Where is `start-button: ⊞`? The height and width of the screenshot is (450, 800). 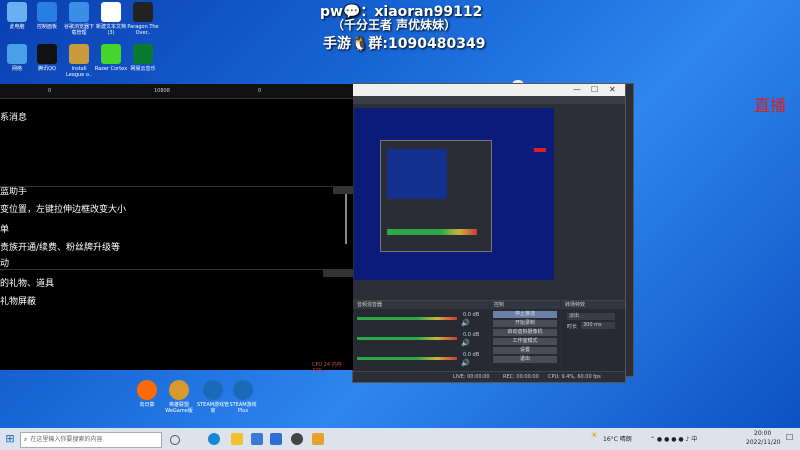
start-button: ⊞ is located at coordinates (10, 439).